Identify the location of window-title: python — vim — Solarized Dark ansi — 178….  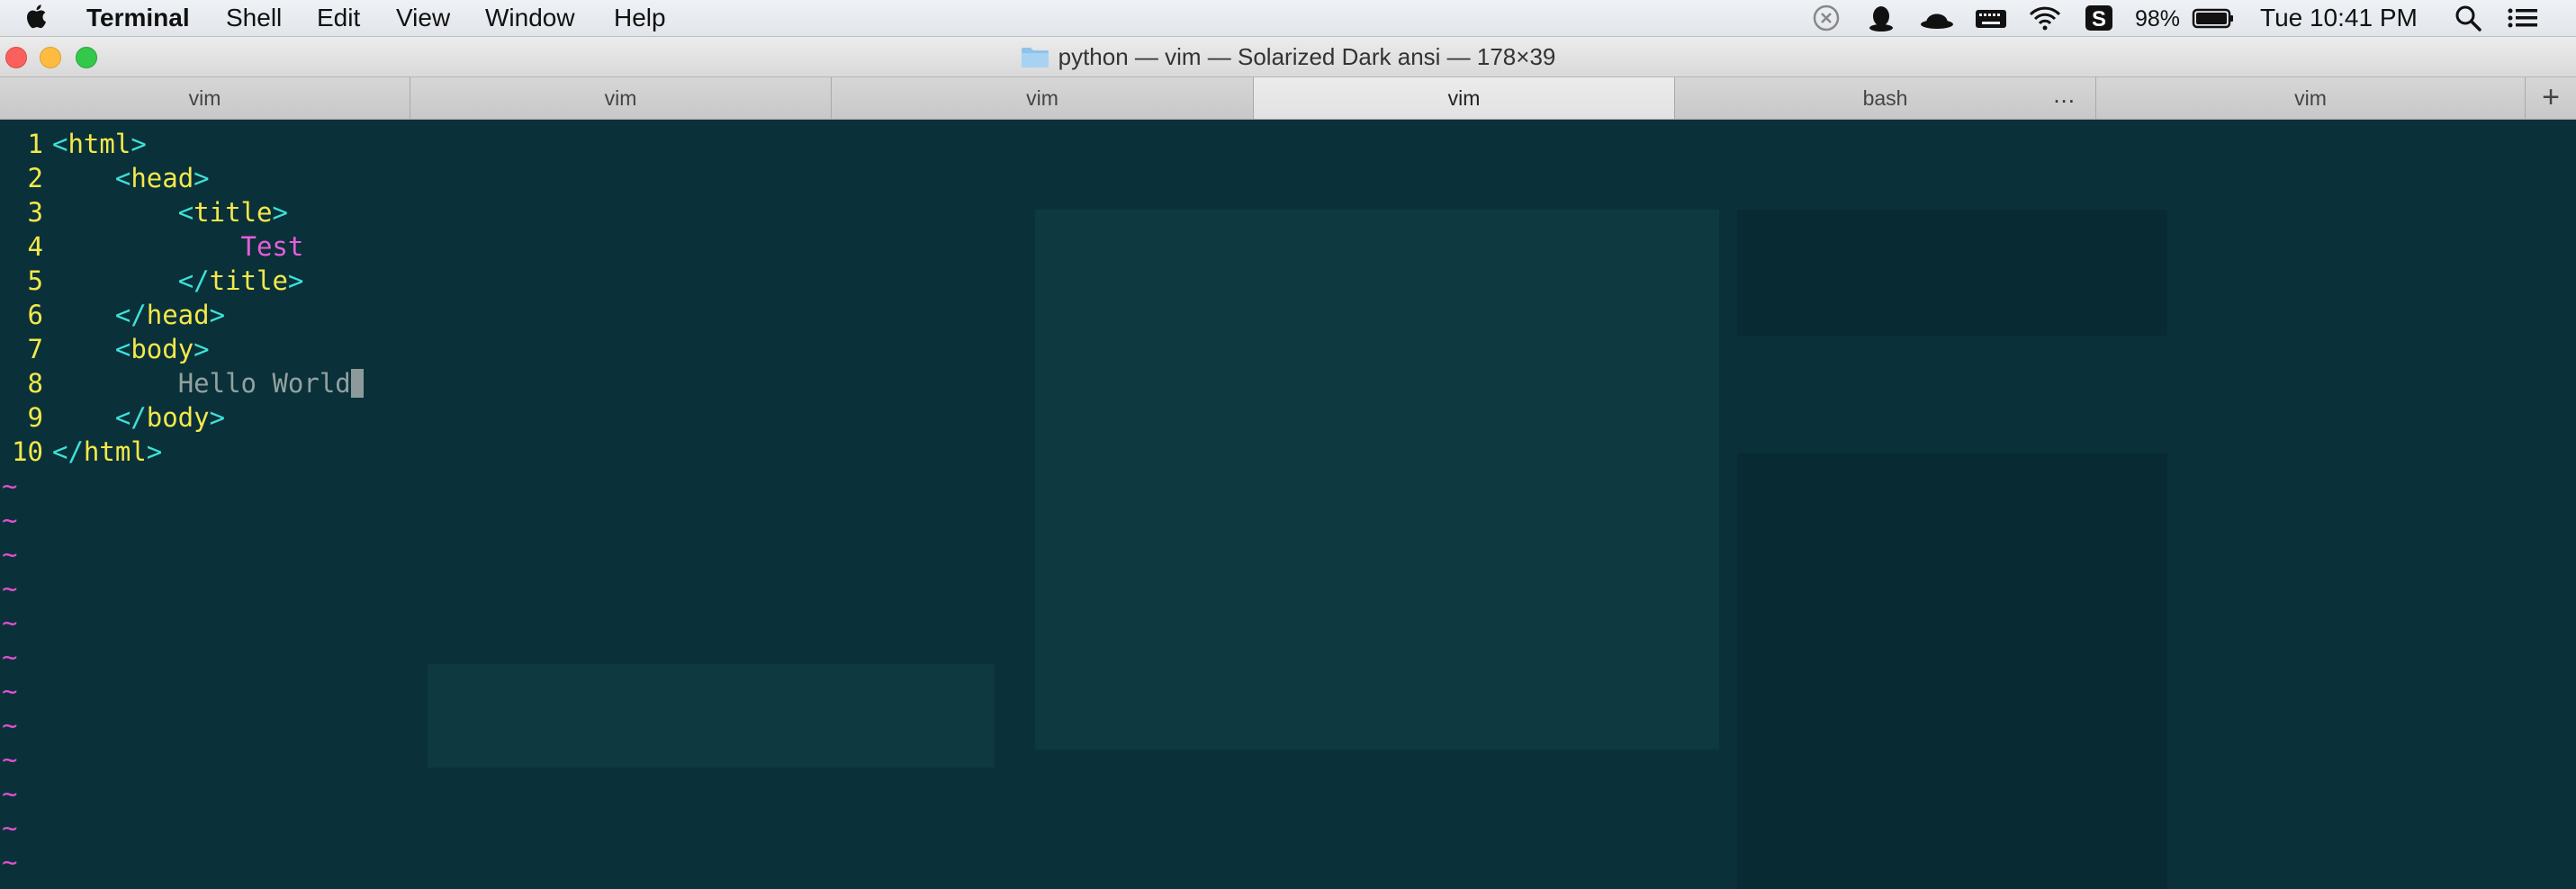
(1288, 56).